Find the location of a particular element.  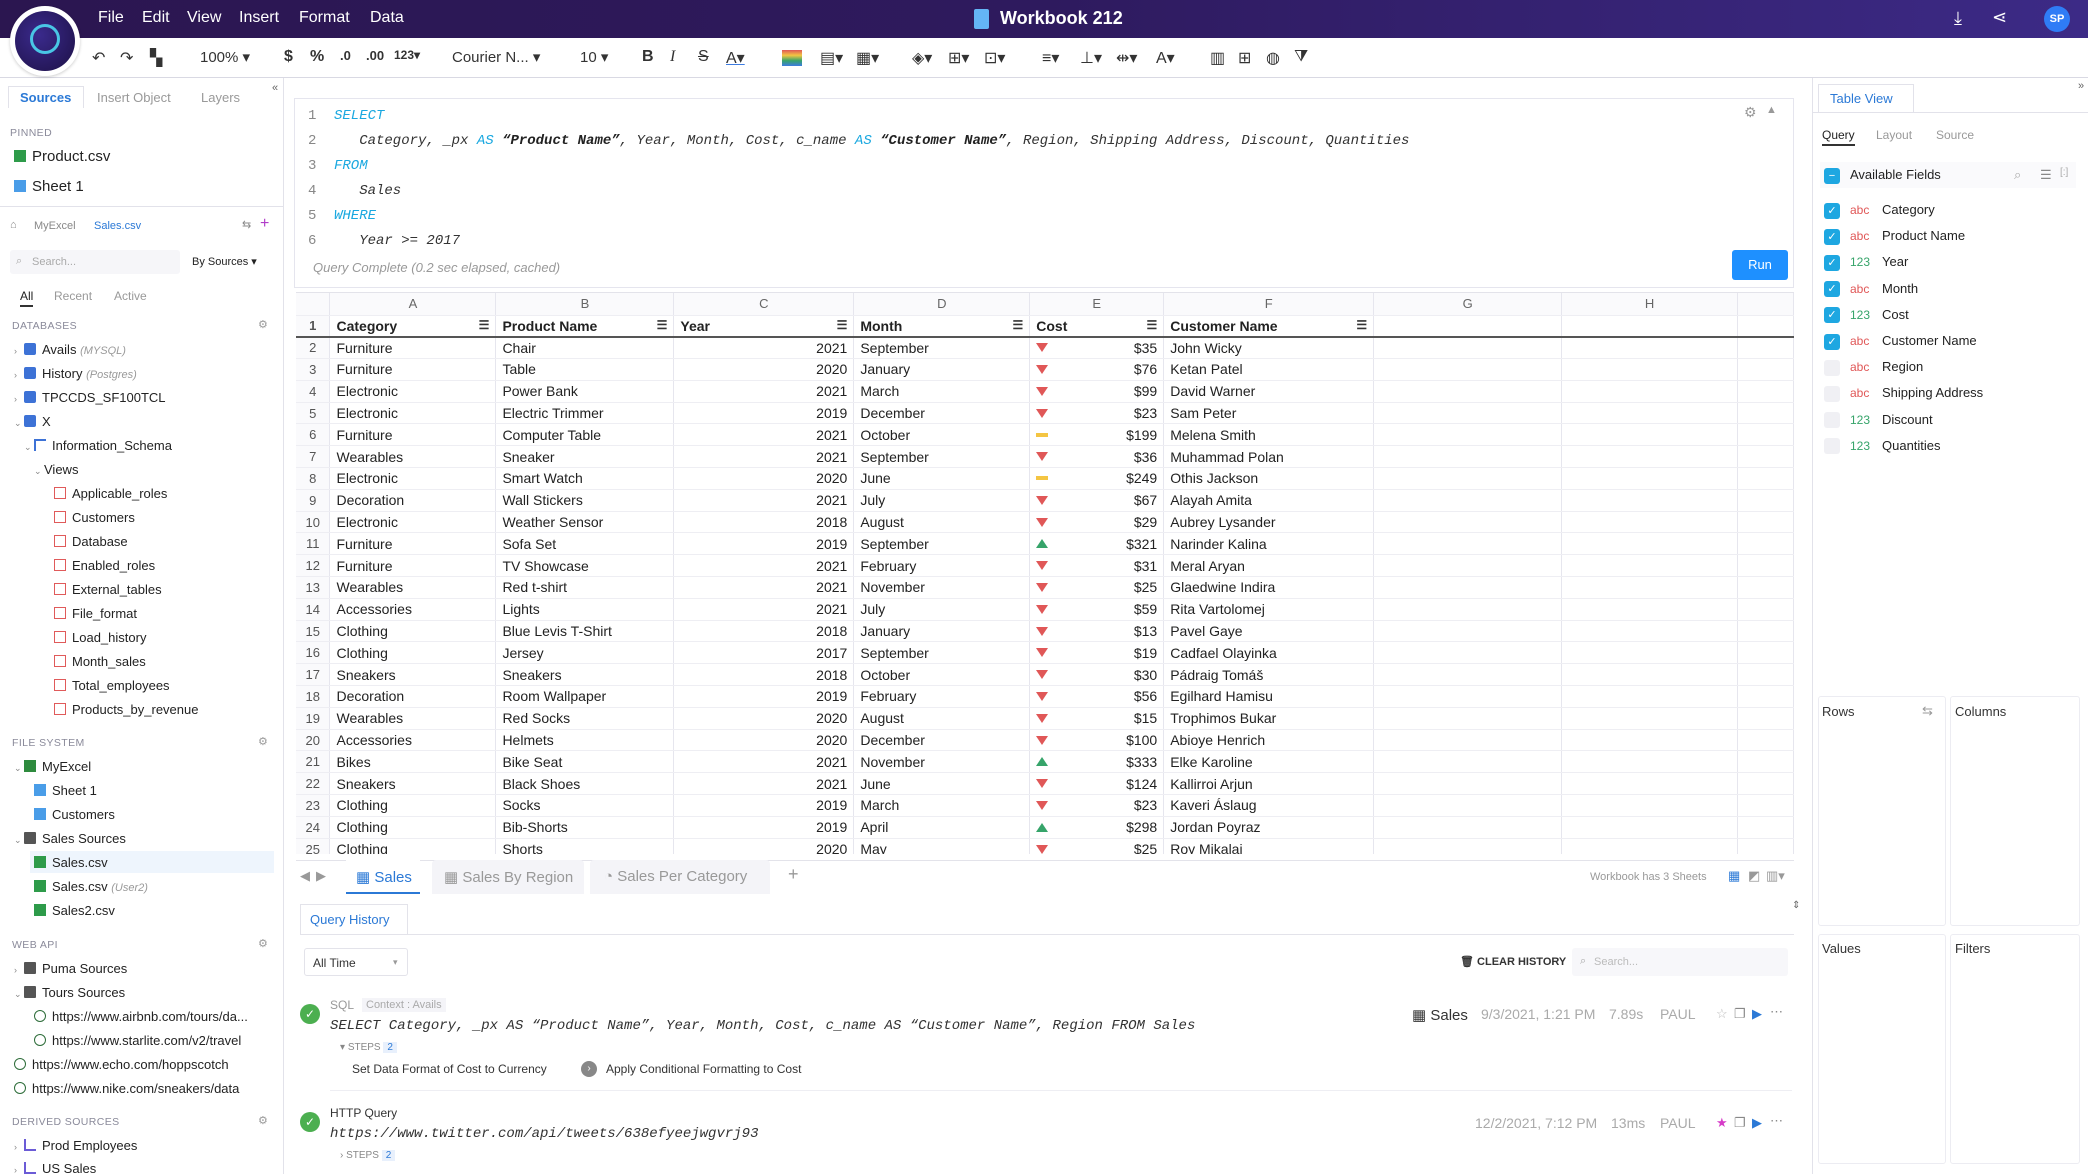

view-item: Customers is located at coordinates (94, 517).